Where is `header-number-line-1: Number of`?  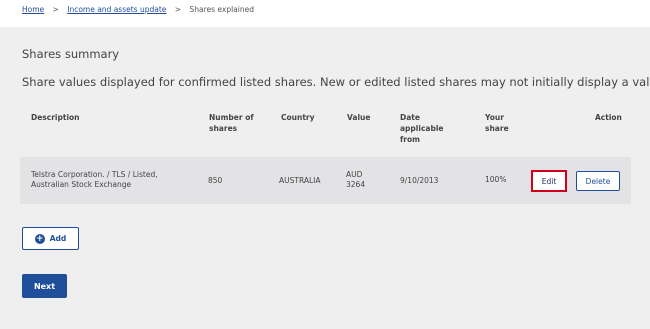
header-number-line-1: Number of is located at coordinates (231, 117).